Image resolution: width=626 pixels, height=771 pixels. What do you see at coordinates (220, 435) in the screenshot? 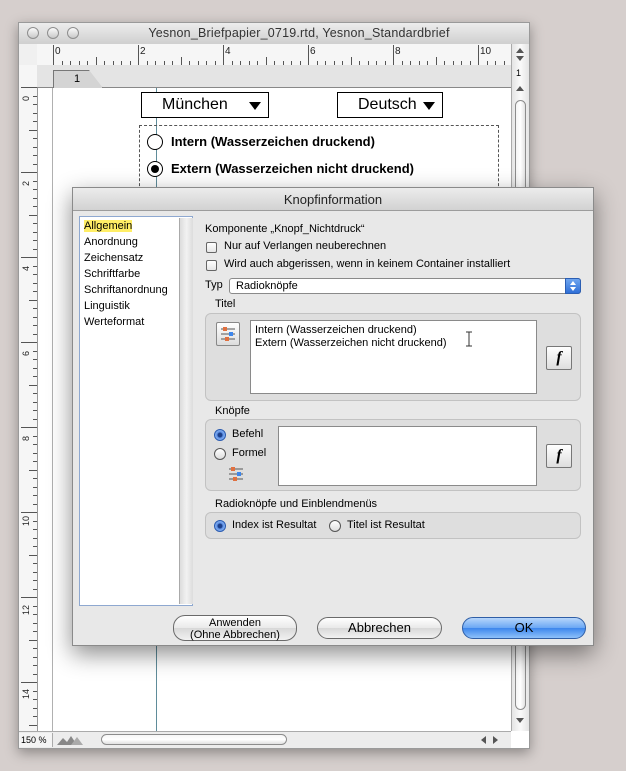
I see `radio-befehl` at bounding box center [220, 435].